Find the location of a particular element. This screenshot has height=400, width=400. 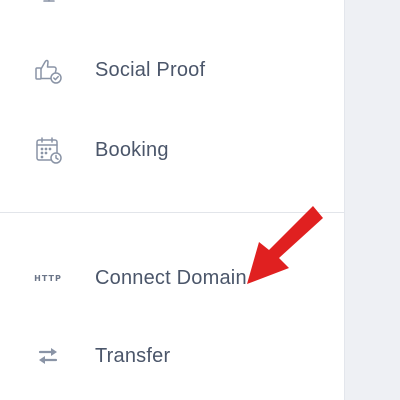

sidebar-item-social-proof: Social Proof is located at coordinates (172, 70).